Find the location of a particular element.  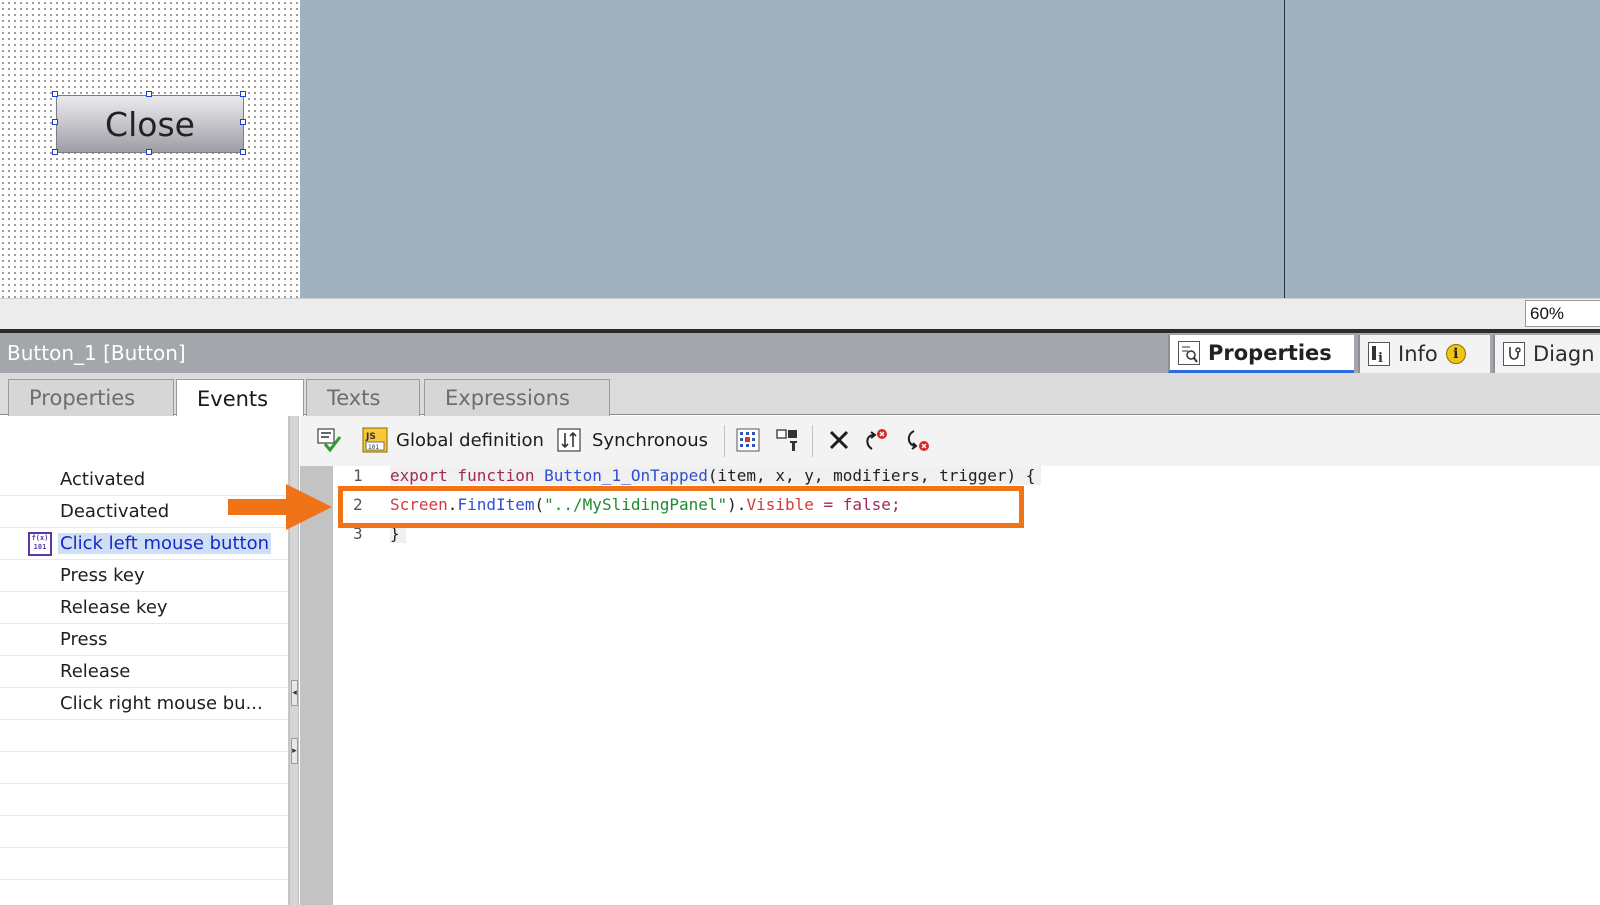

event-label: Release is located at coordinates (95, 671).